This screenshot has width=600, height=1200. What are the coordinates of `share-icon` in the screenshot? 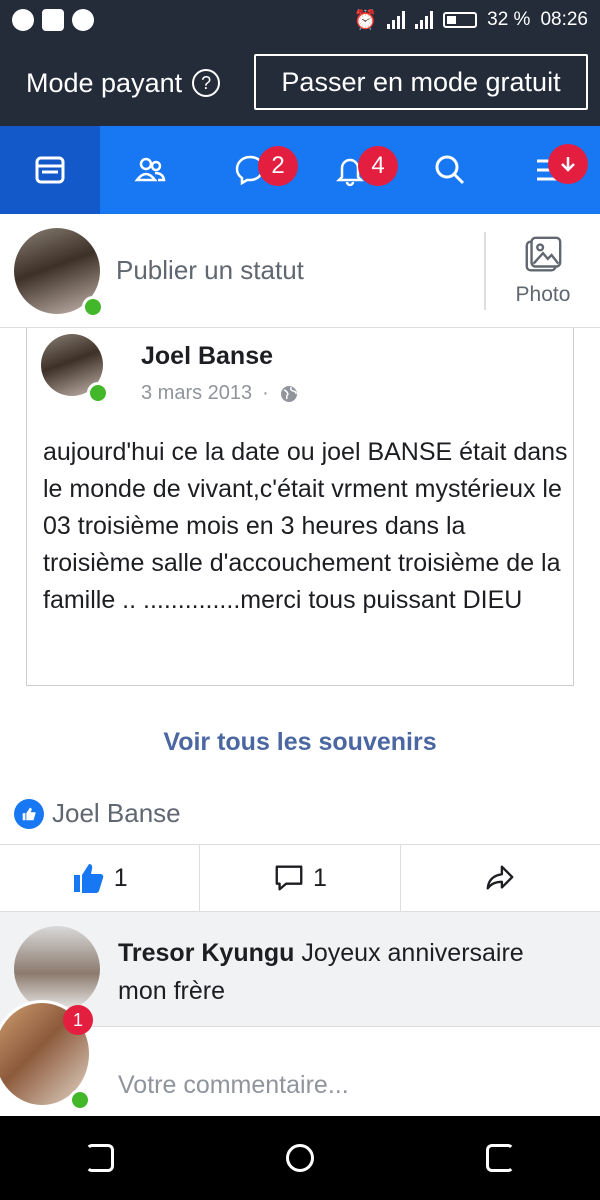 It's located at (500, 877).